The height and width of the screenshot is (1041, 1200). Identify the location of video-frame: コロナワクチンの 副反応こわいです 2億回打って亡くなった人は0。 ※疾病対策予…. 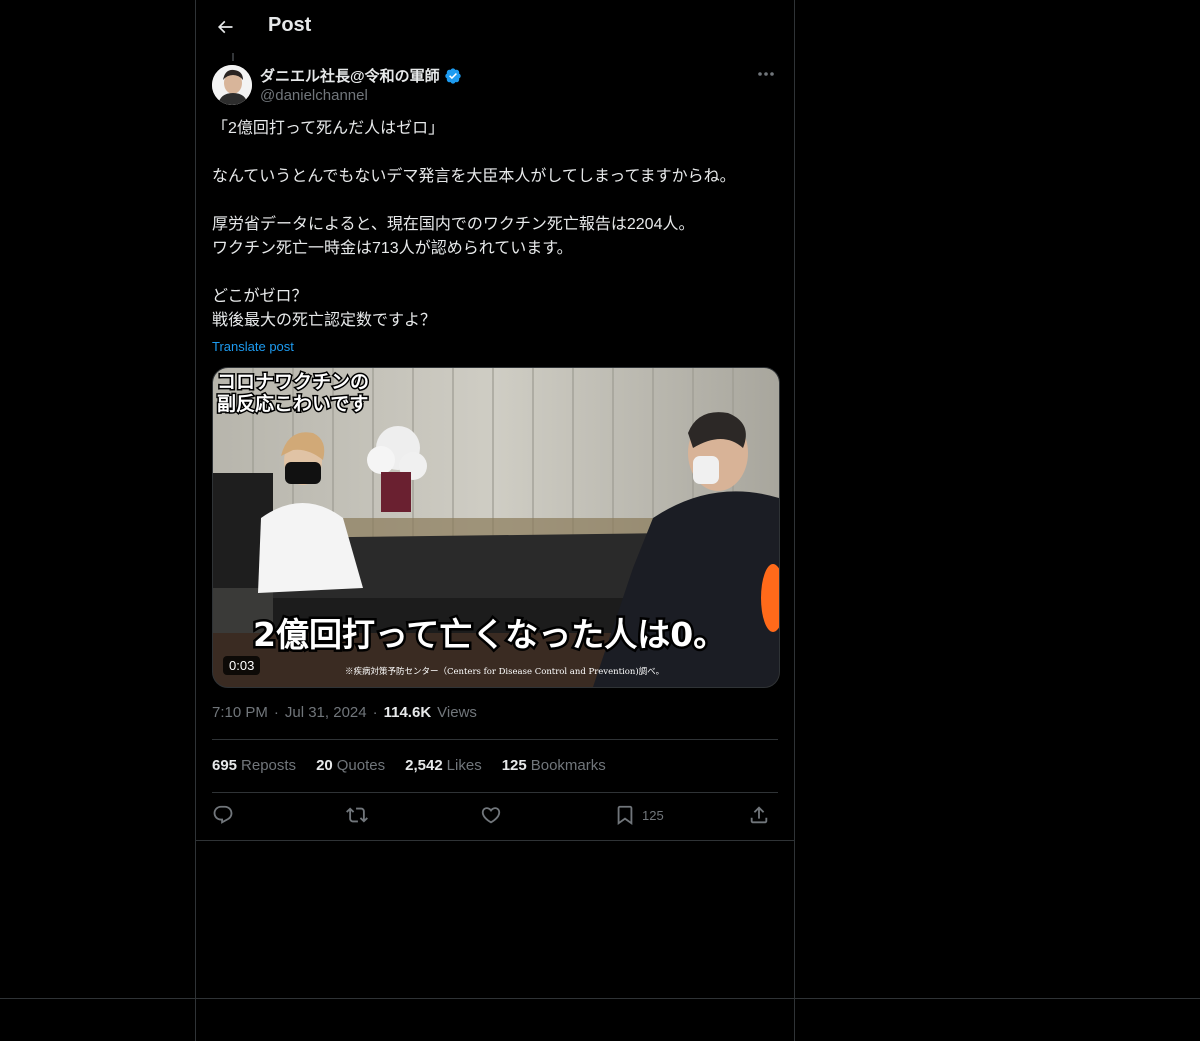
(496, 527).